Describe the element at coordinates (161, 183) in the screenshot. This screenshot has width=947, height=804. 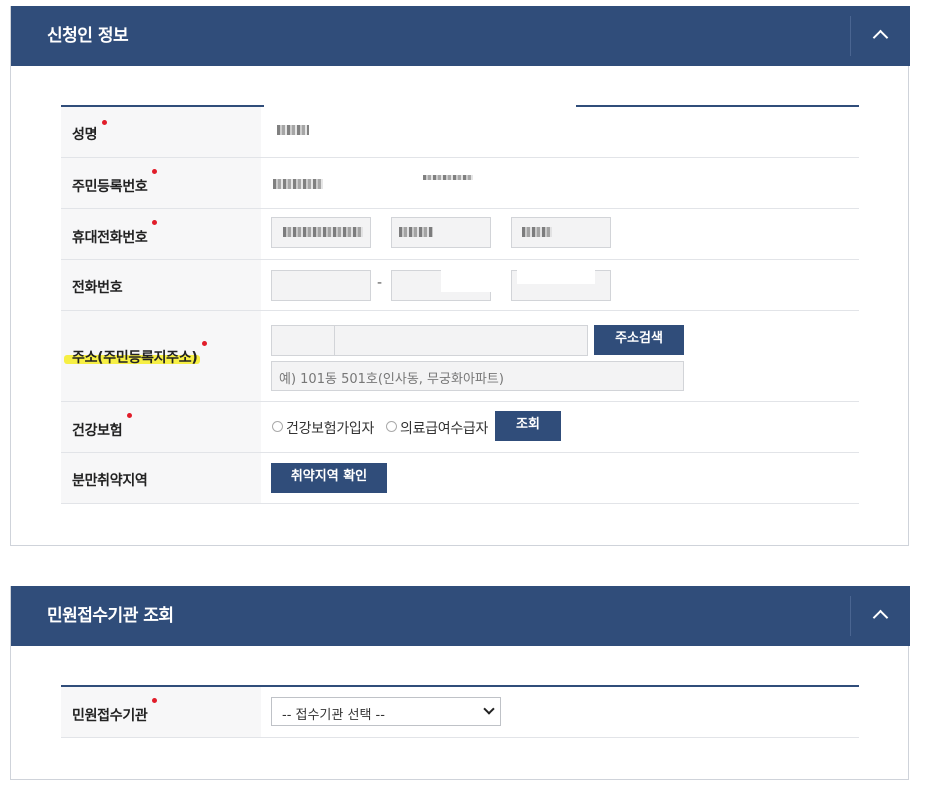
I see `label-cell: 주민등록번호` at that location.